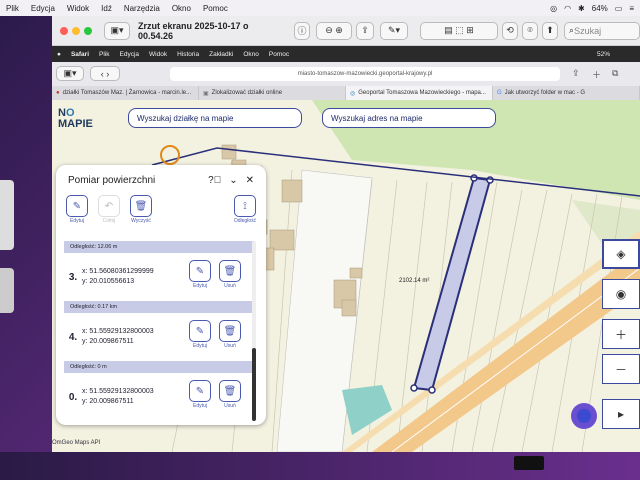 The image size is (640, 480). What do you see at coordinates (118, 391) in the screenshot?
I see `coord-x: x: 51.55929132800003` at bounding box center [118, 391].